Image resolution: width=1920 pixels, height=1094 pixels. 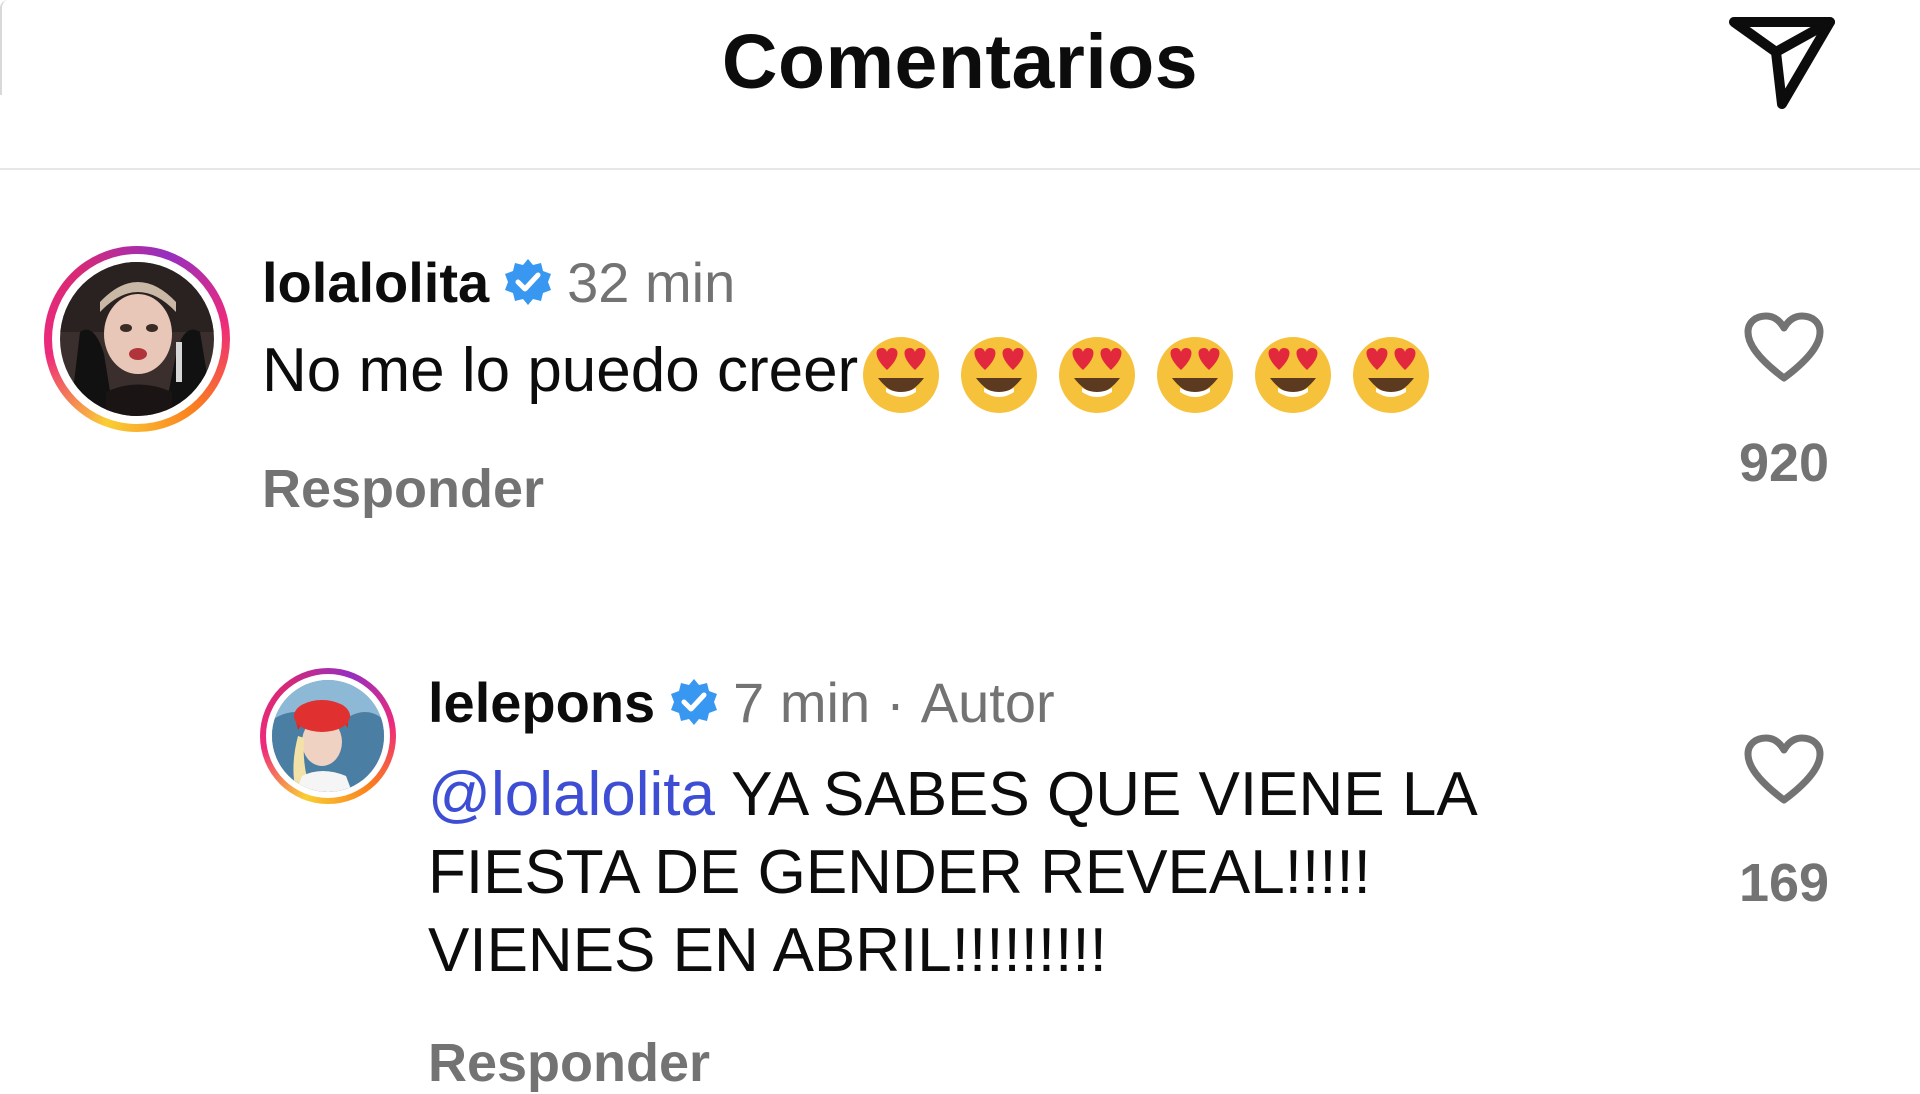 I want to click on avatar-photo-lolalolita, so click(x=137, y=339).